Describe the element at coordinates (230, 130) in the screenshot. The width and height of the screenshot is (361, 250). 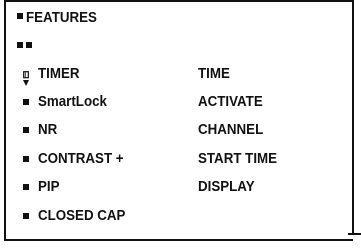
I see `menu-option-channel: CHANNEL` at that location.